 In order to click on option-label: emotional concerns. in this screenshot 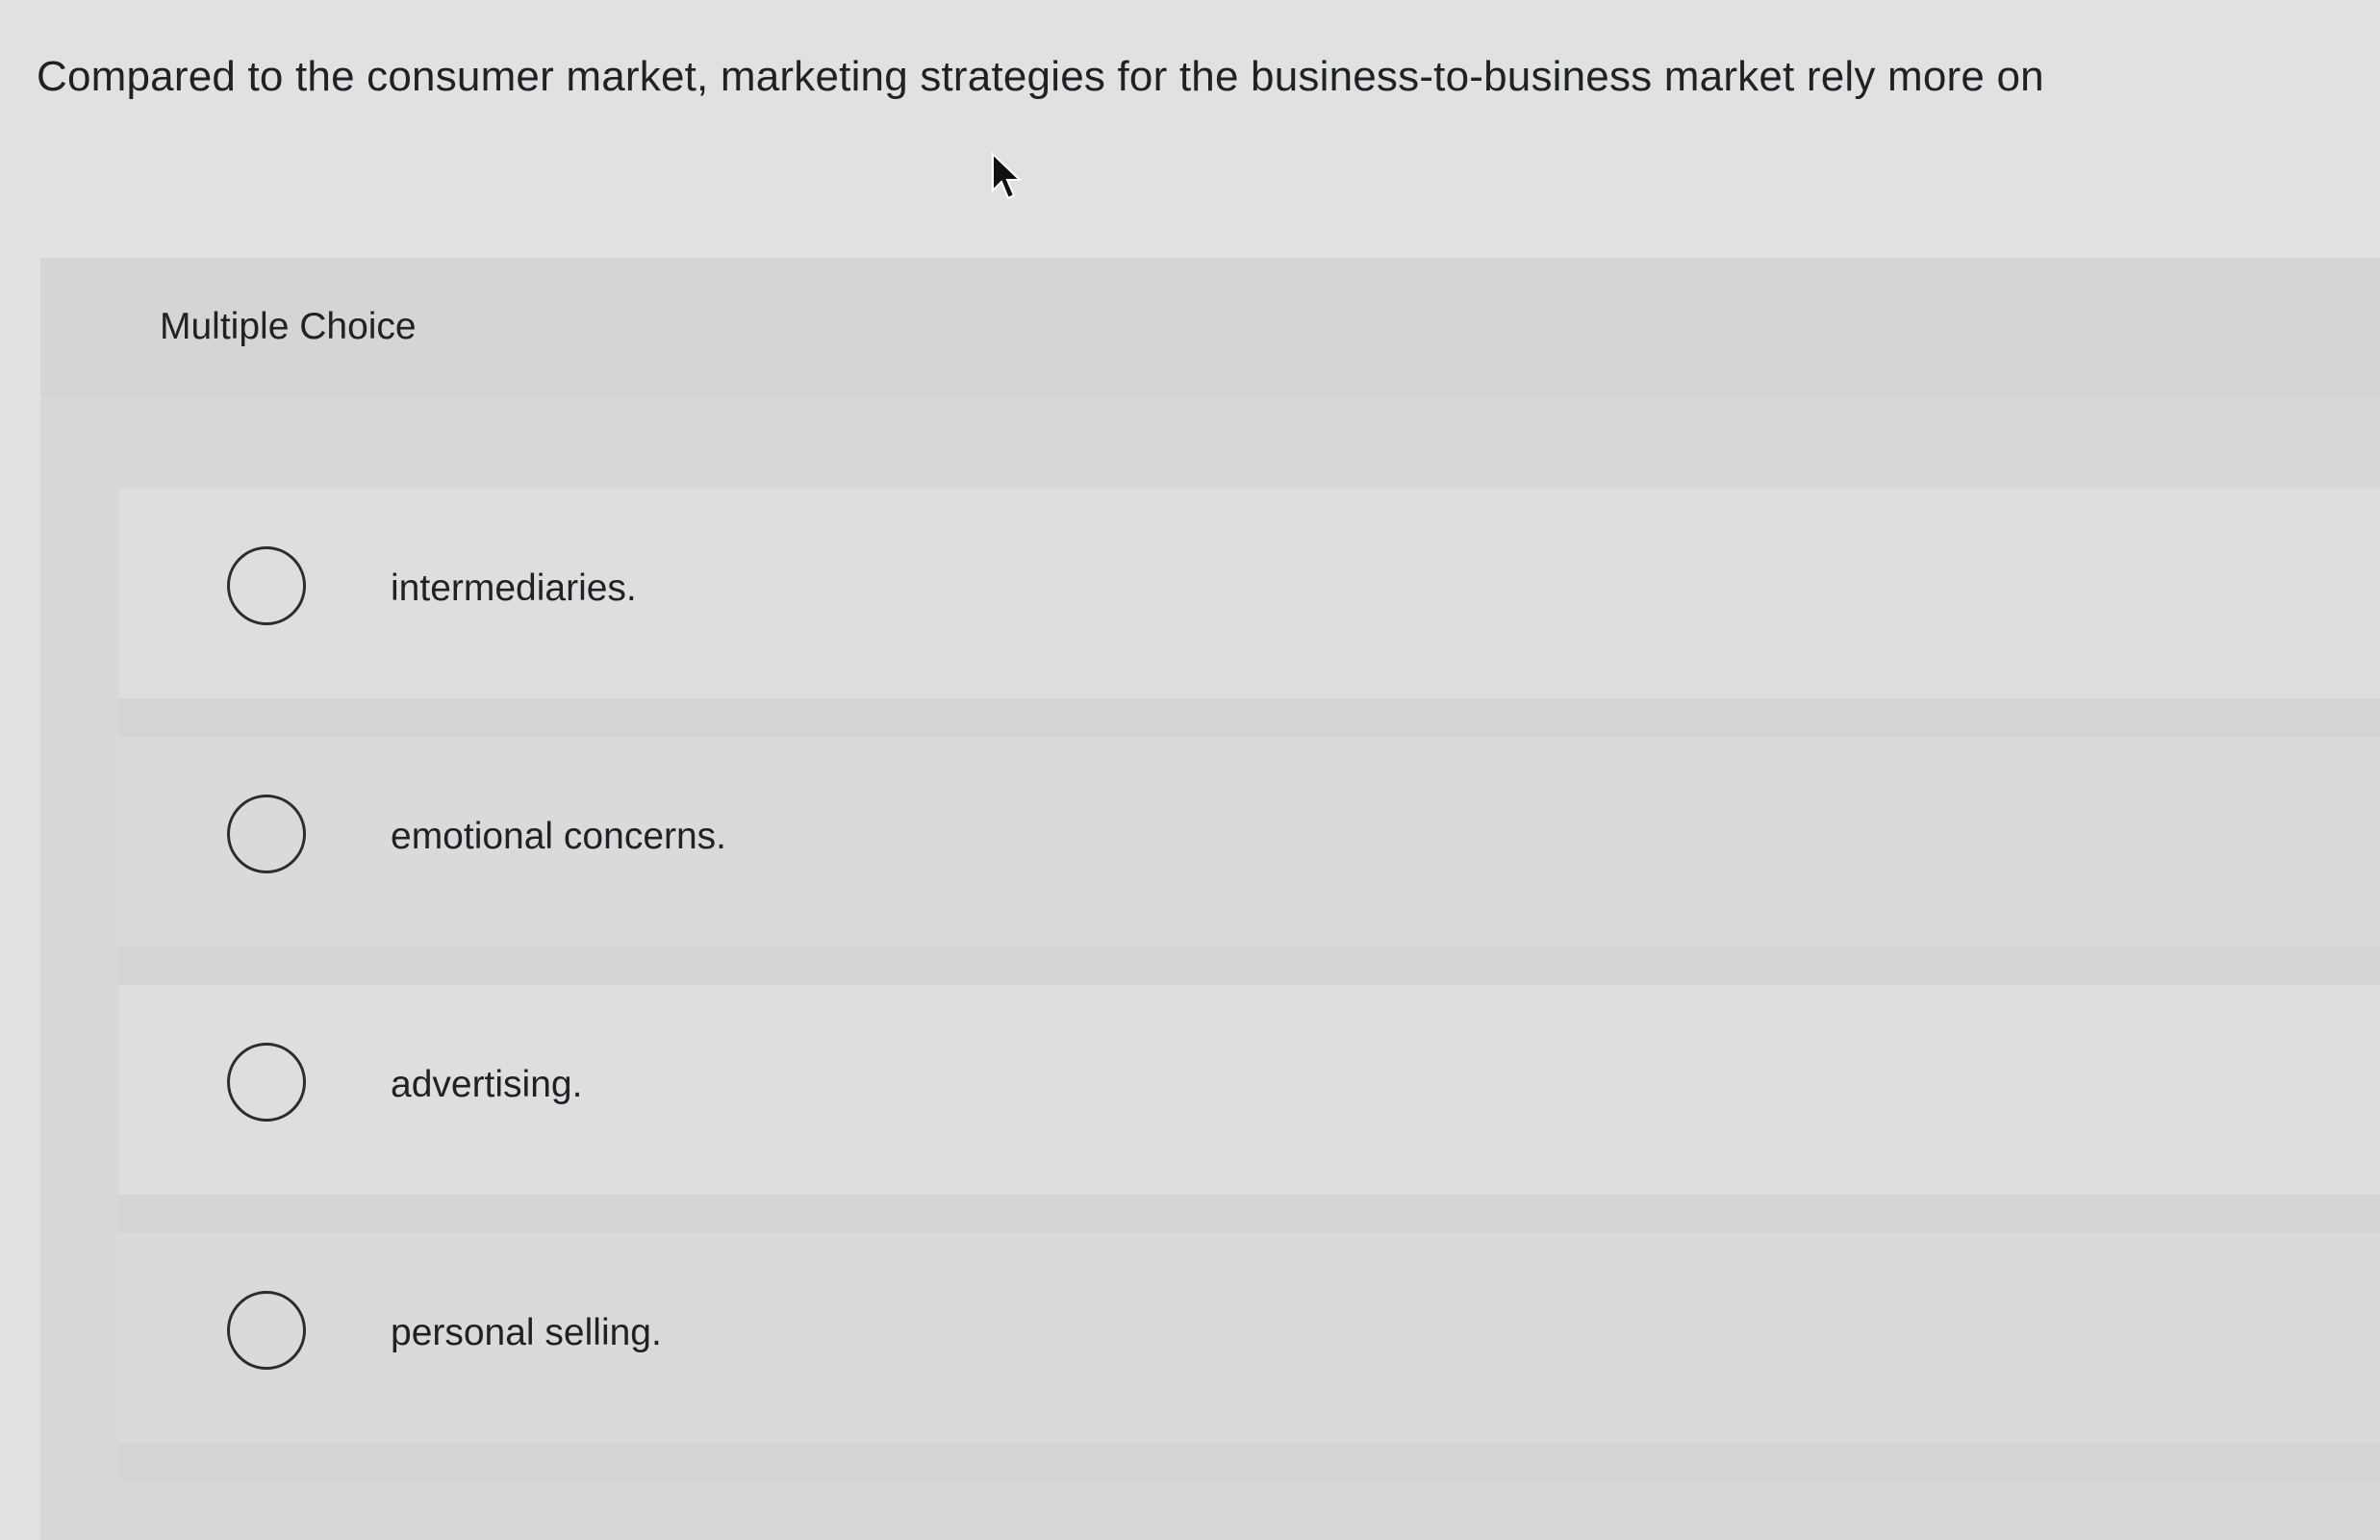, I will do `click(559, 837)`.